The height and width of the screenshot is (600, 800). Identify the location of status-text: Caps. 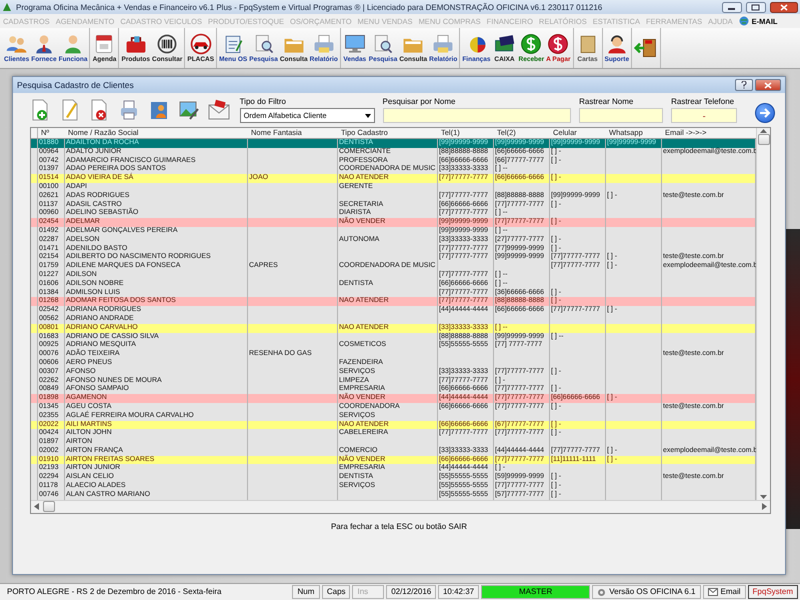
(336, 592).